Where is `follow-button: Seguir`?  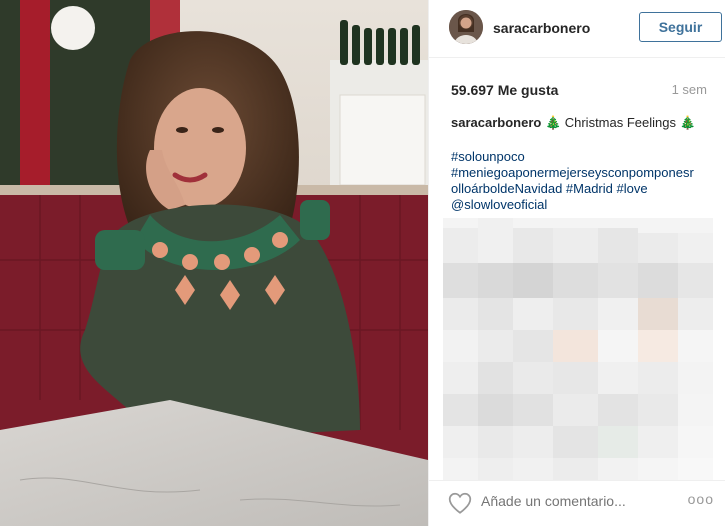 follow-button: Seguir is located at coordinates (680, 27).